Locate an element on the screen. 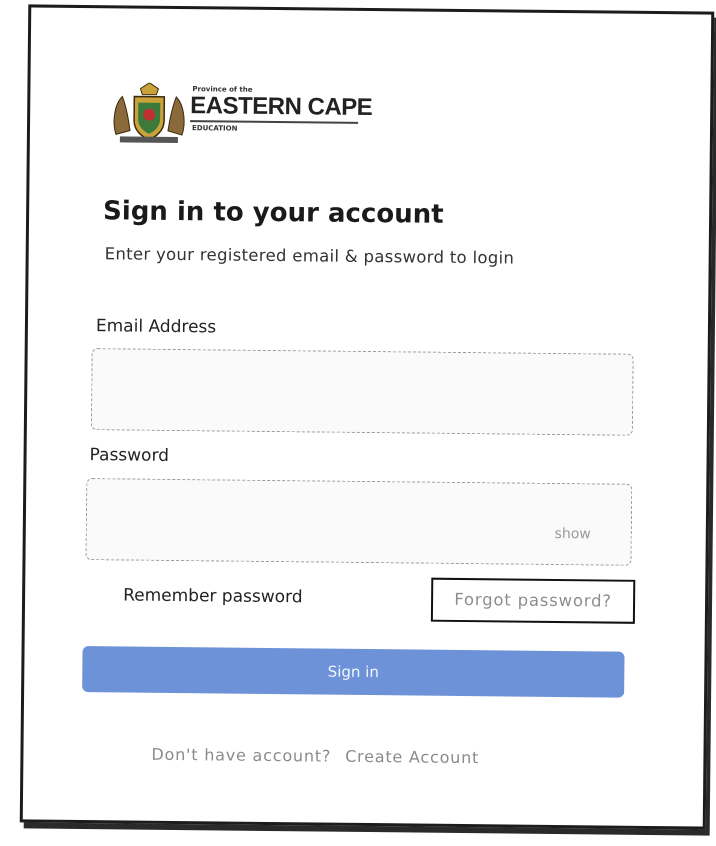 The height and width of the screenshot is (846, 716). password-field: show is located at coordinates (359, 522).